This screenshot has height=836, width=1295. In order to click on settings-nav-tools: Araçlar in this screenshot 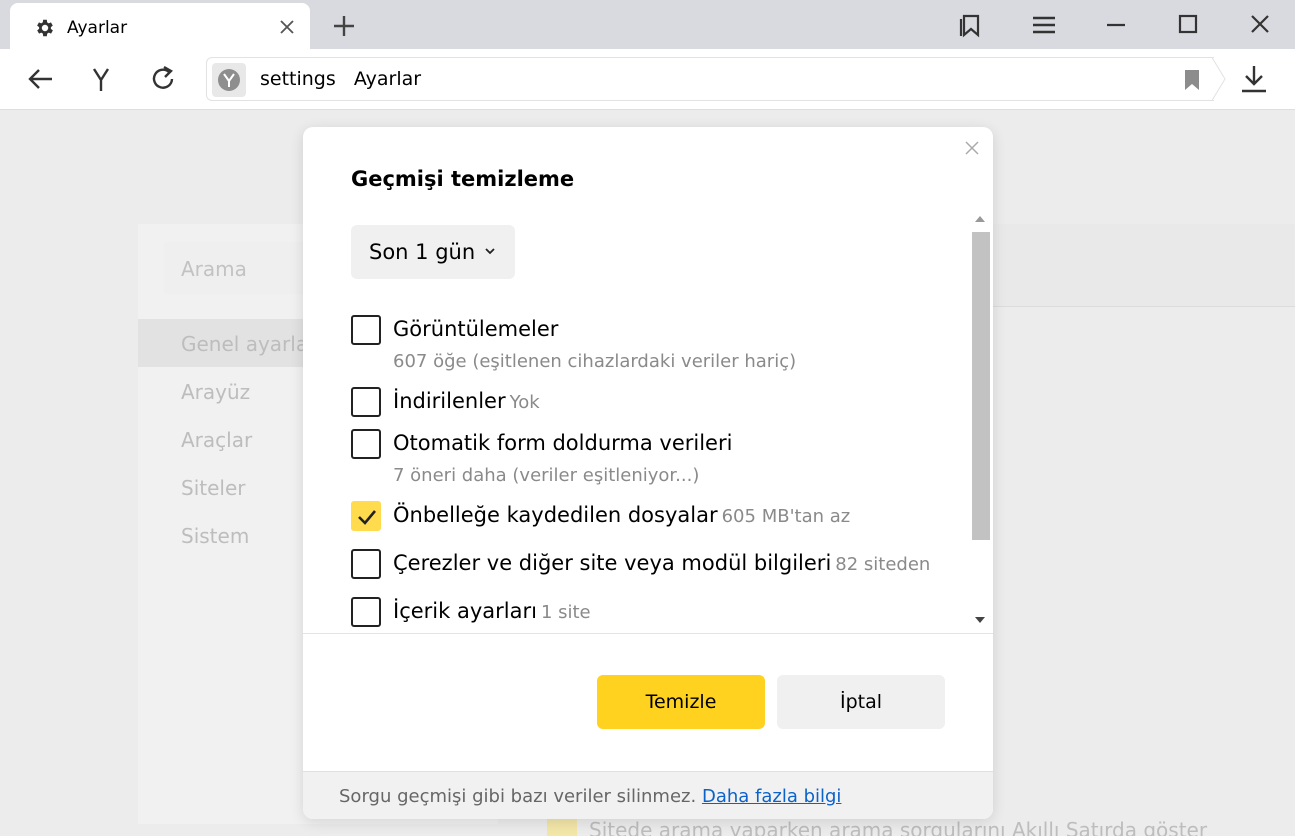, I will do `click(216, 440)`.